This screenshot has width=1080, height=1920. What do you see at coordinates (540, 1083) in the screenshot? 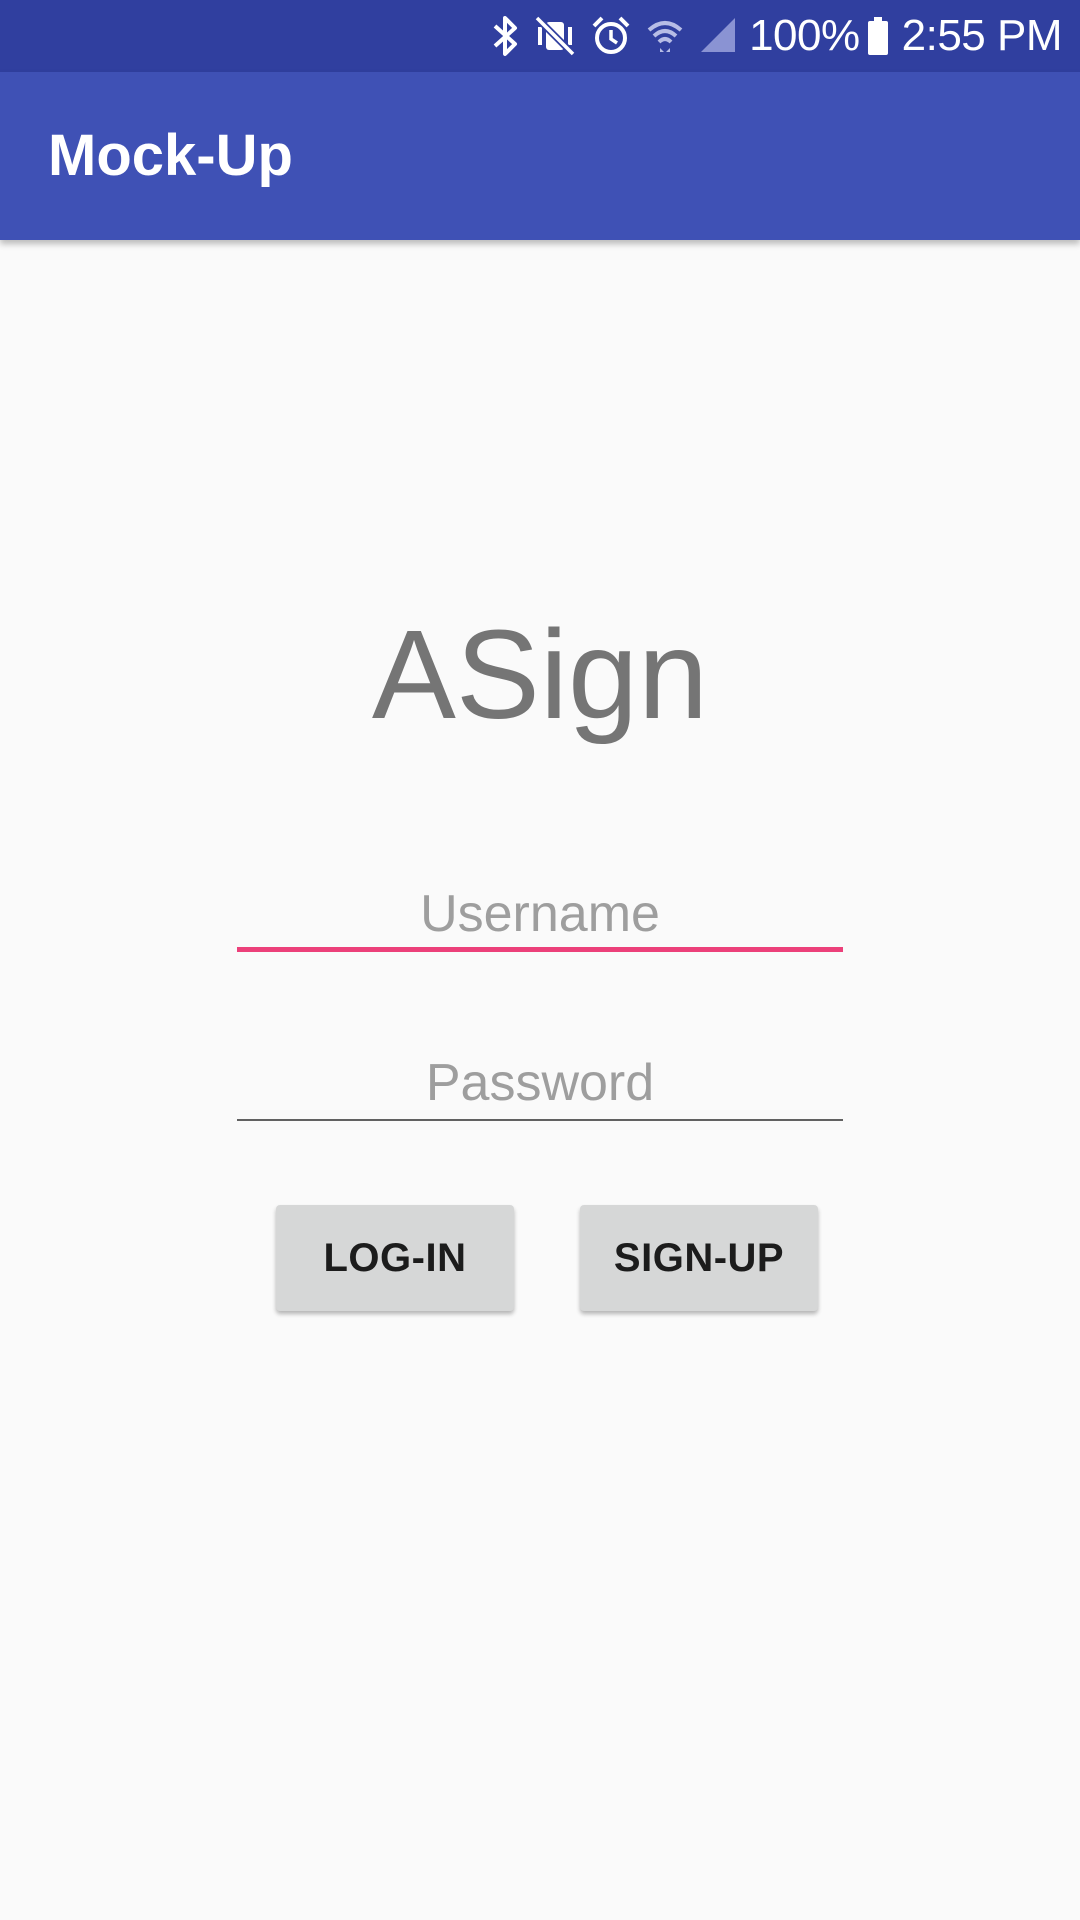
I see `password-input` at bounding box center [540, 1083].